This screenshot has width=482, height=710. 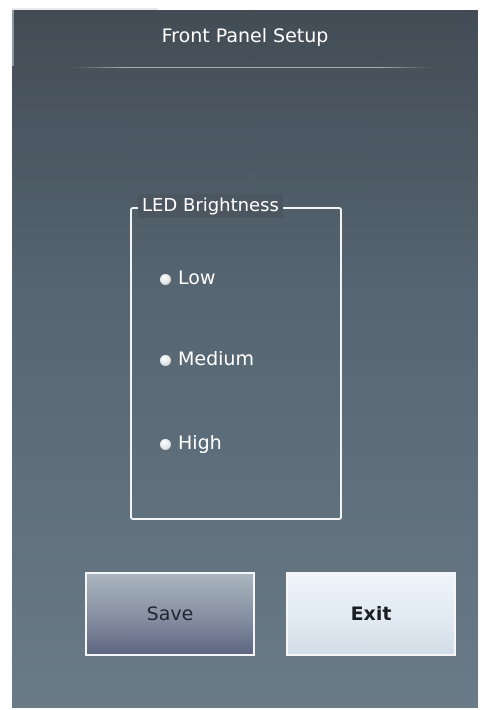 I want to click on page-title: Front Panel Setup, so click(x=245, y=36).